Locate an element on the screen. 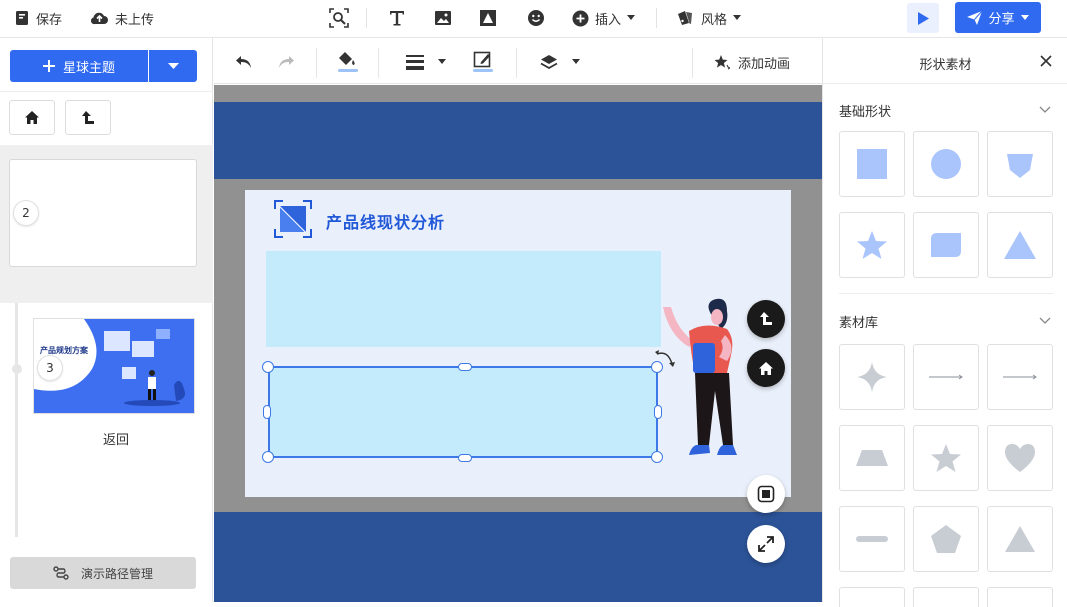 The image size is (1067, 607). shape-icon is located at coordinates (488, 18).